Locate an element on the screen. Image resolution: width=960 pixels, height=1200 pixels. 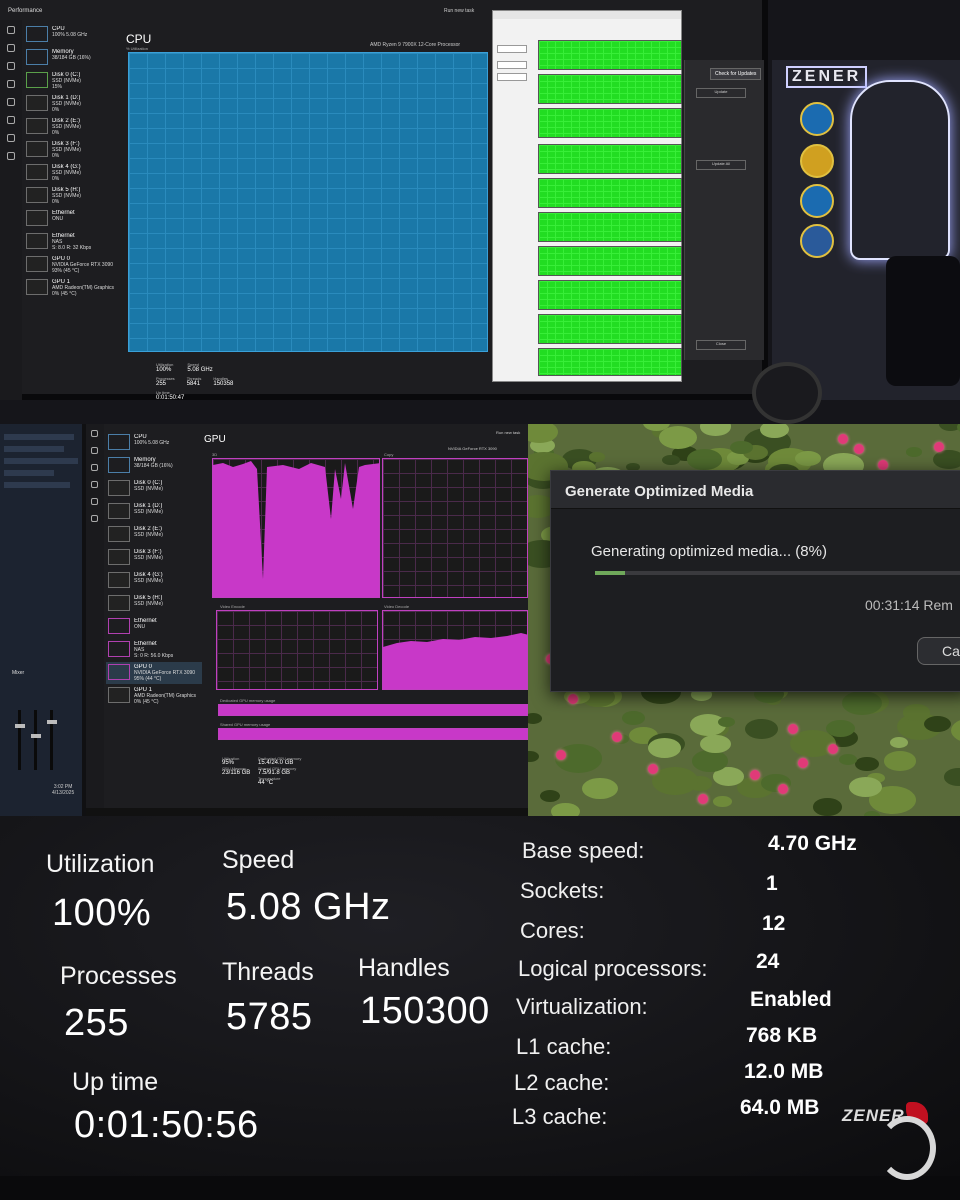
device-item: Ethernet NAS S: 0 R: 56.0 Kbps is located at coordinates (154, 650).